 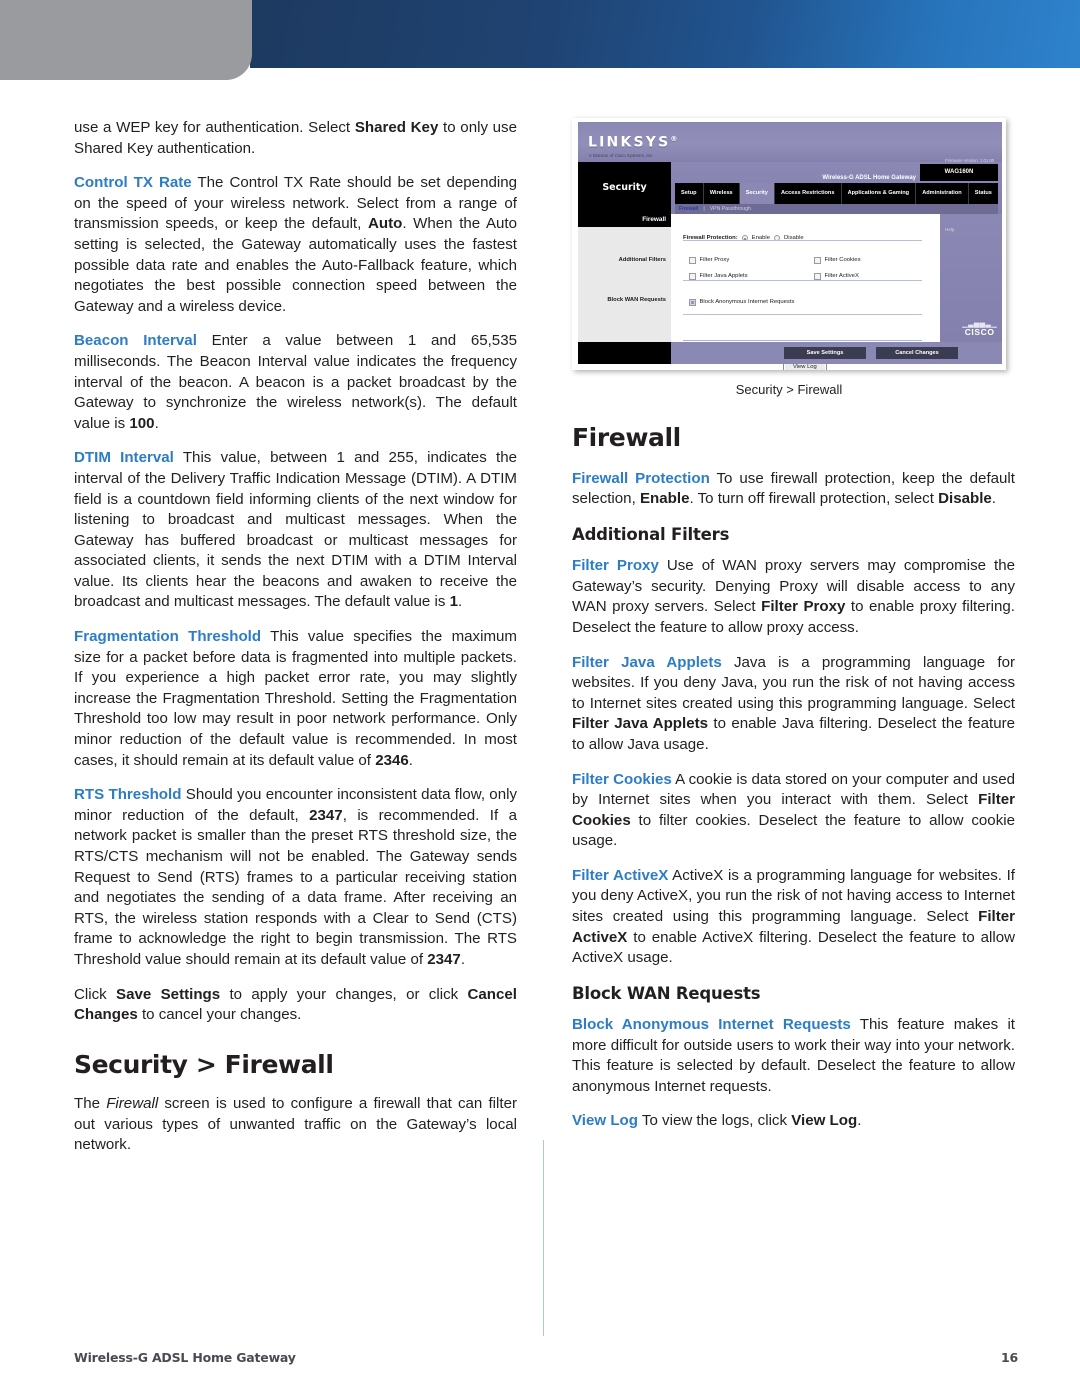 What do you see at coordinates (971, 278) in the screenshot?
I see `router-help-panel: Help ▁▃▅▅▃▁ CISCO` at bounding box center [971, 278].